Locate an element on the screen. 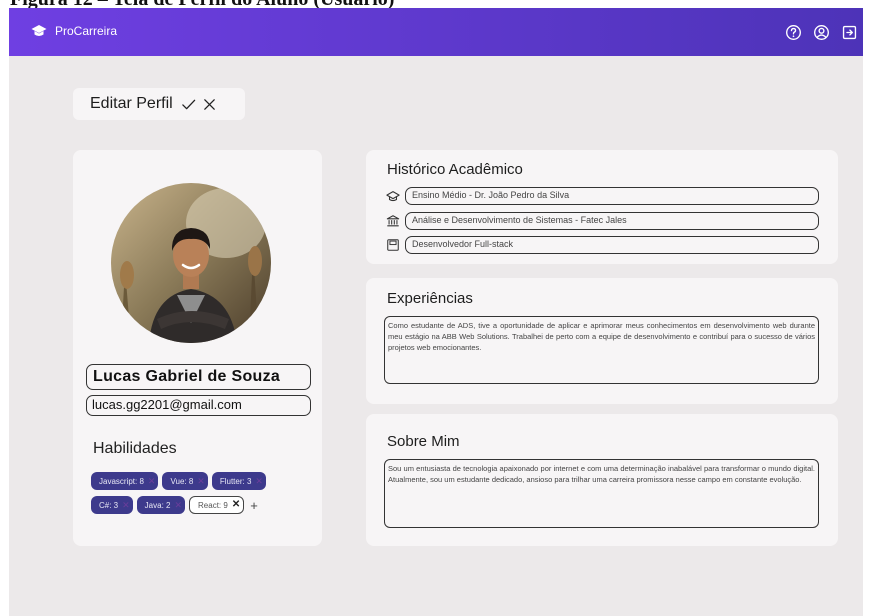  skill-chip: Javascript: 8 ✕ is located at coordinates (125, 481).